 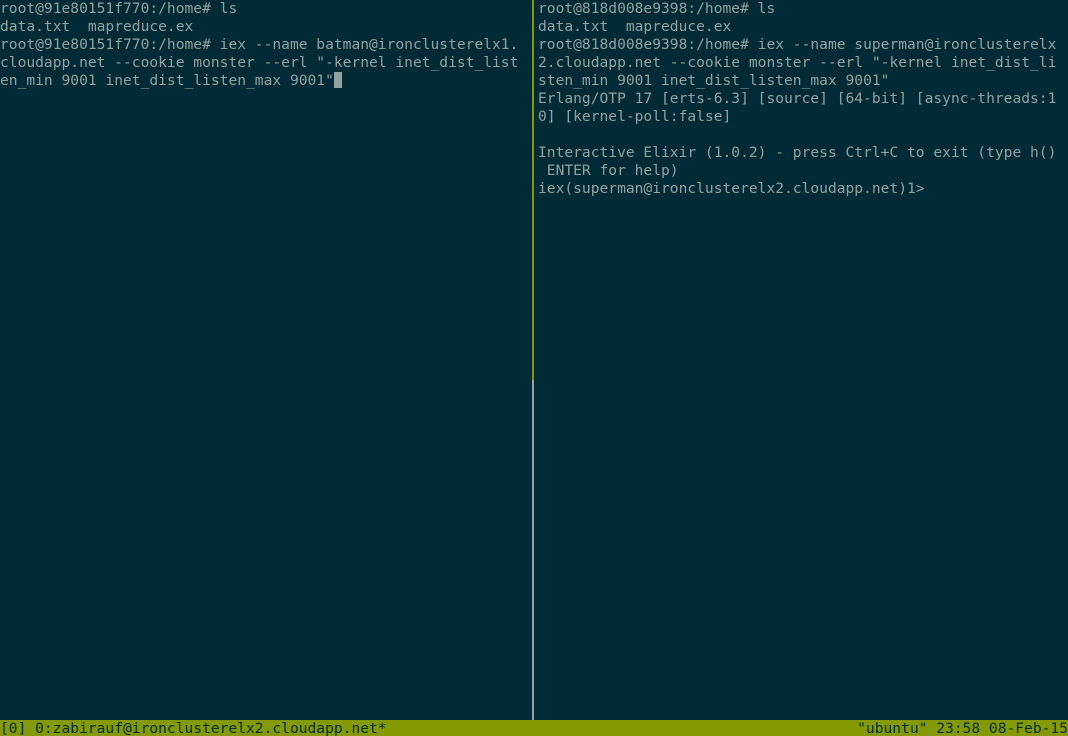 What do you see at coordinates (657, 8) in the screenshot?
I see `terminal-line: root@818d008e9398:/home# ls` at bounding box center [657, 8].